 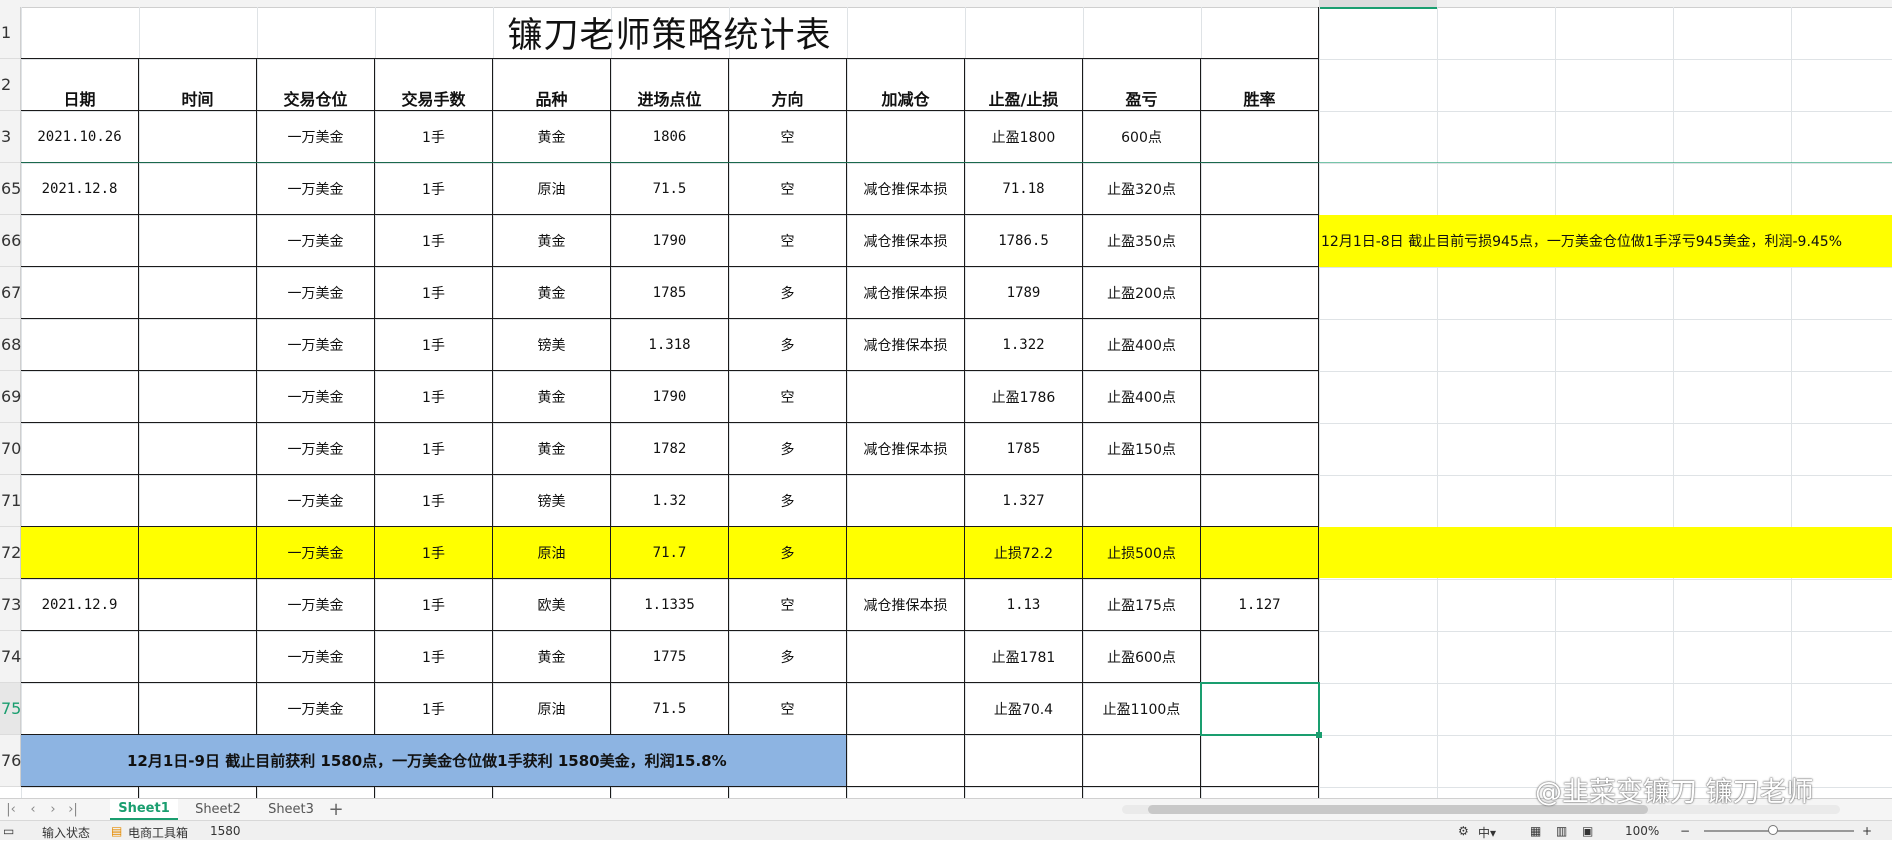 I want to click on table-cell: 1775, so click(x=670, y=657).